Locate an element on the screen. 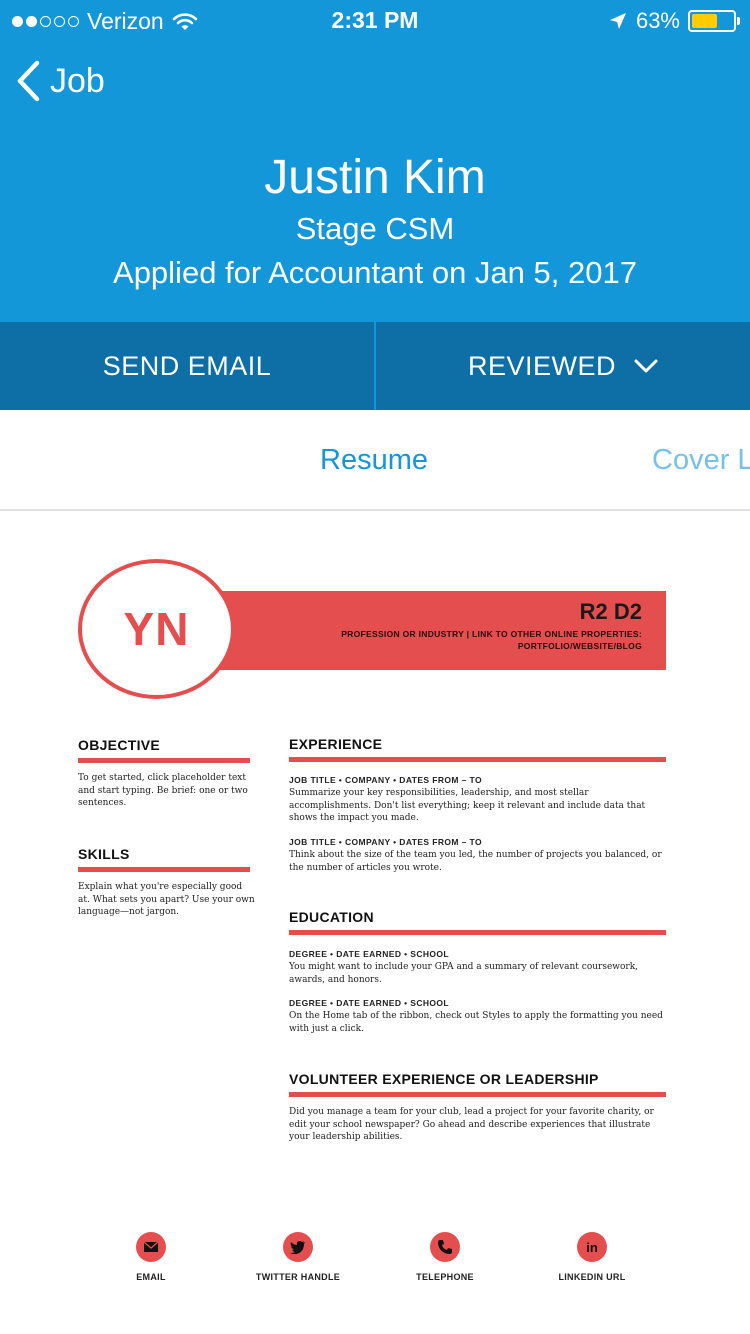  contact-label: LINKEDIN URL is located at coordinates (592, 1277).